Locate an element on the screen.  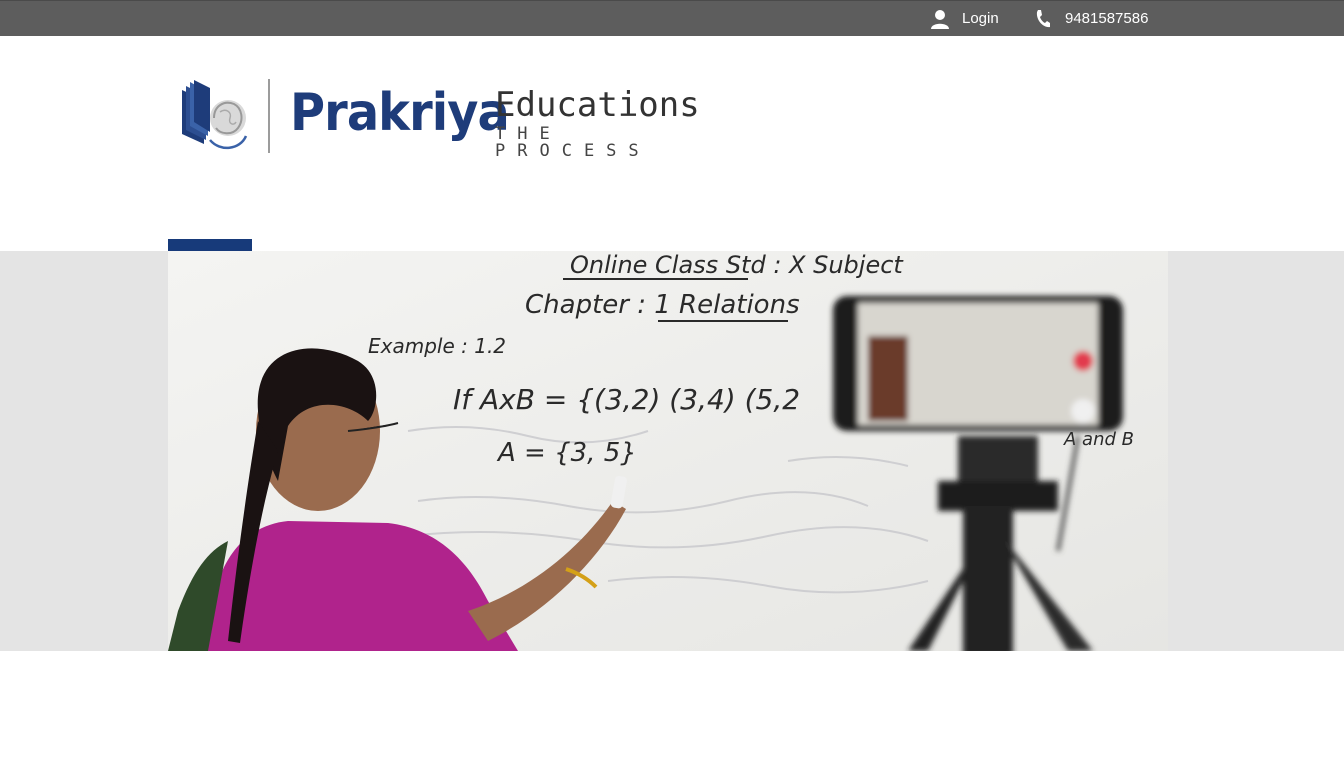
phone-contact: 9481587586 is located at coordinates (1091, 18).